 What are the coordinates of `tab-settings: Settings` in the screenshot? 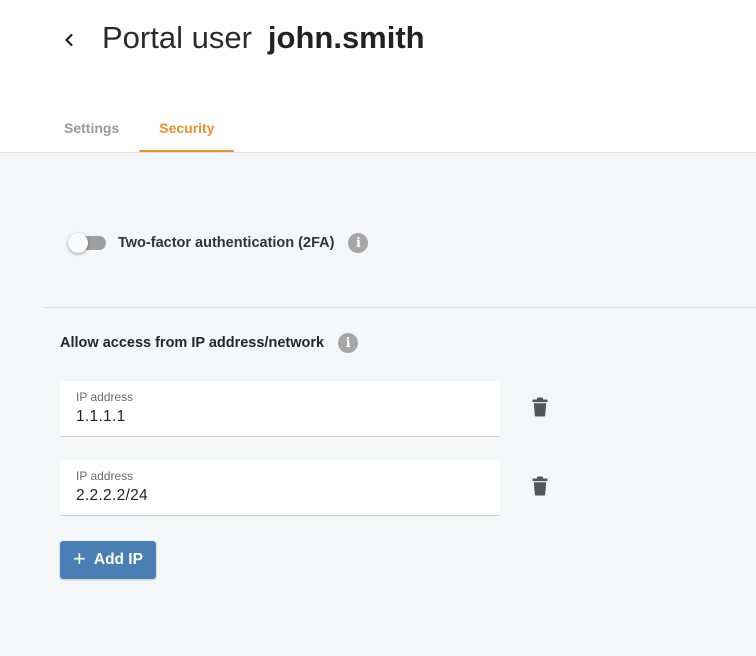 It's located at (91, 128).